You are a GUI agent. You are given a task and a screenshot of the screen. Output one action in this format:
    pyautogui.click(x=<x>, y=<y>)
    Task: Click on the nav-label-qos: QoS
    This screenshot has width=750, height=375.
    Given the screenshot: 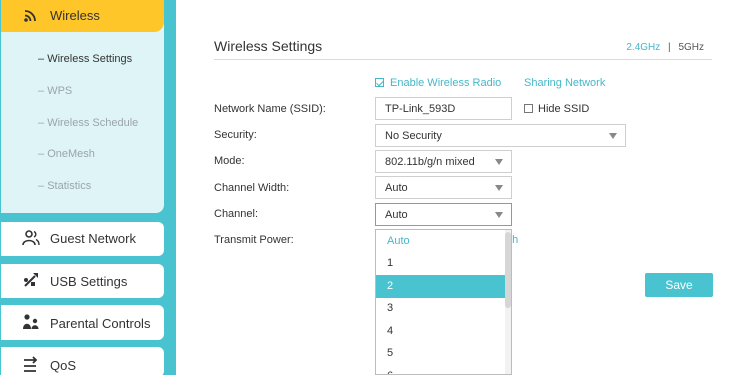 What is the action you would take?
    pyautogui.click(x=63, y=365)
    